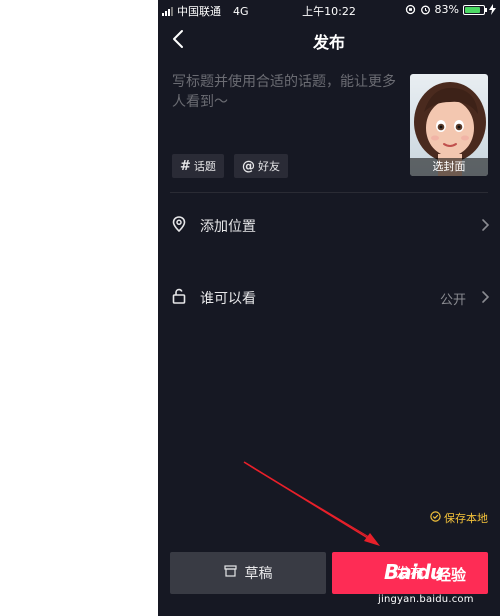  I want to click on status-right: 83%, so click(450, 9).